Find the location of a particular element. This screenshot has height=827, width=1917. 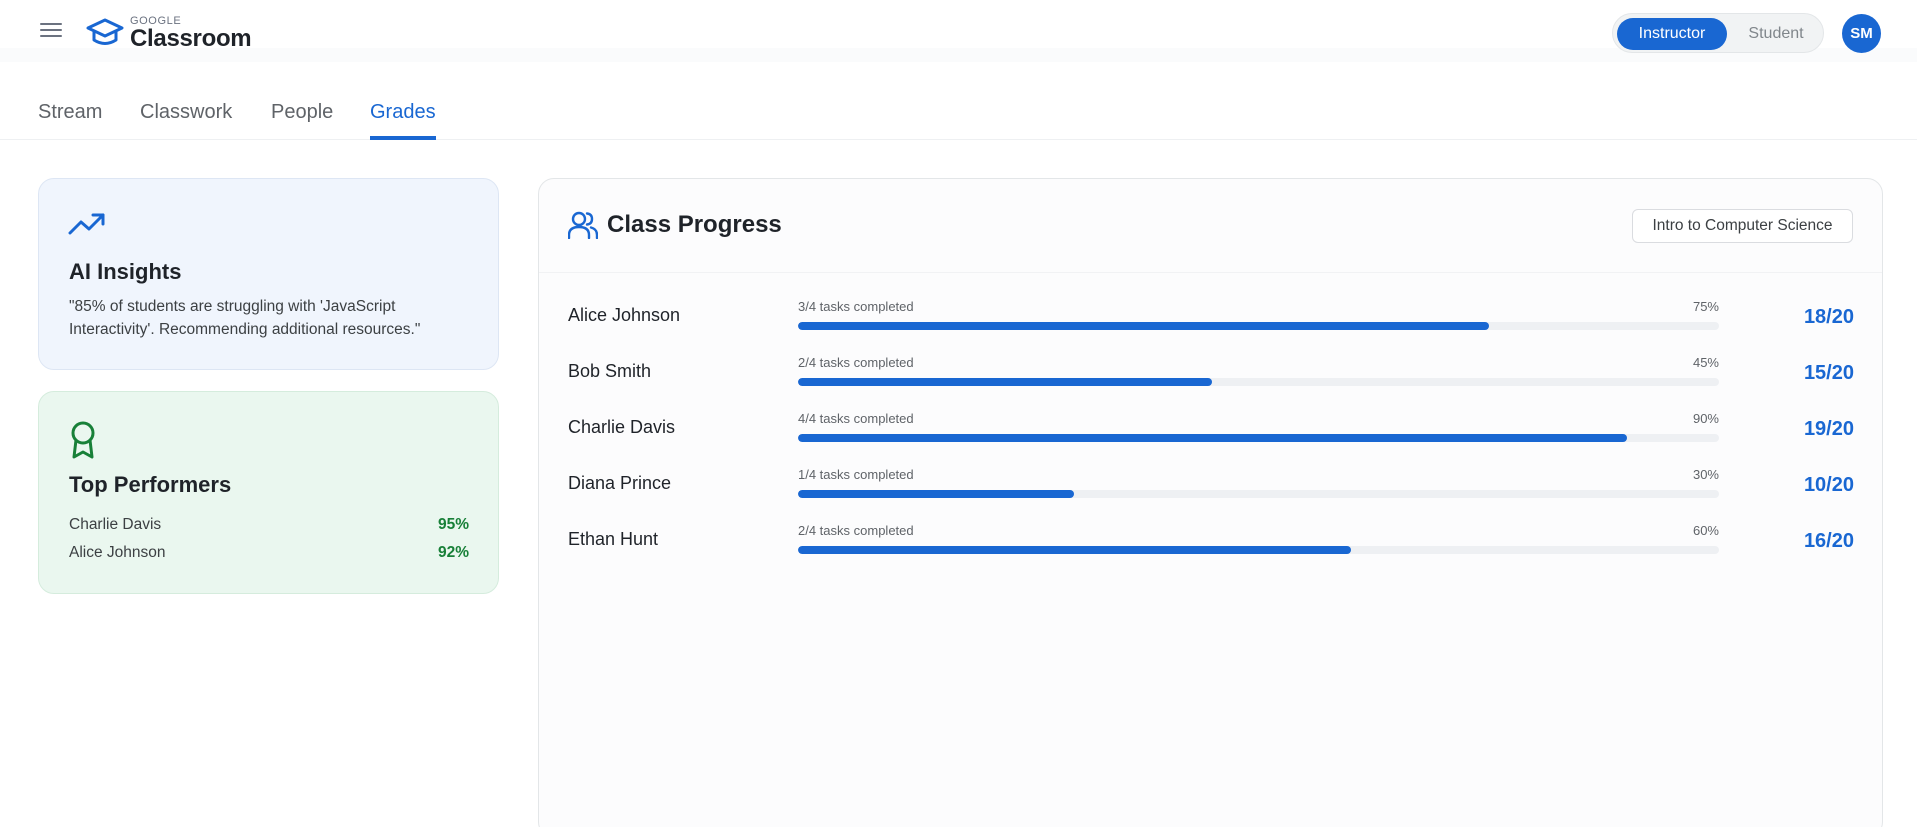

student-name: Ethan Hunt is located at coordinates (613, 539).